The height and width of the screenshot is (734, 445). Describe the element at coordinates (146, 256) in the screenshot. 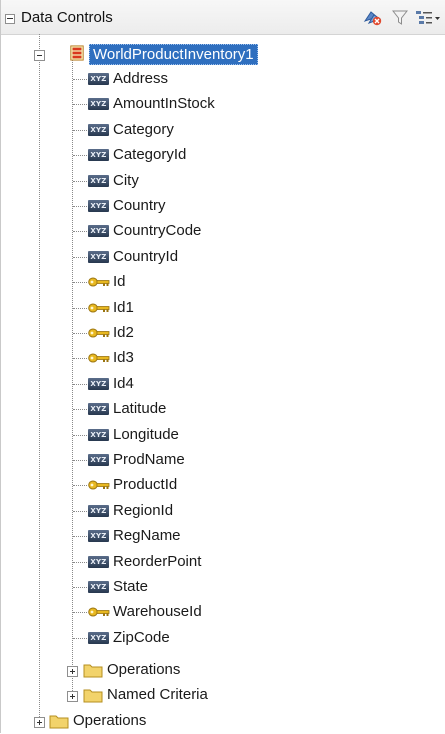

I see `tree-item-label: CountryId` at that location.